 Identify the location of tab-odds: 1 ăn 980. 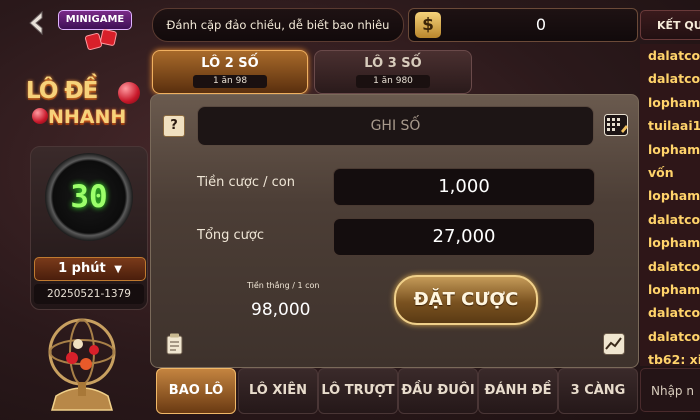
(393, 81).